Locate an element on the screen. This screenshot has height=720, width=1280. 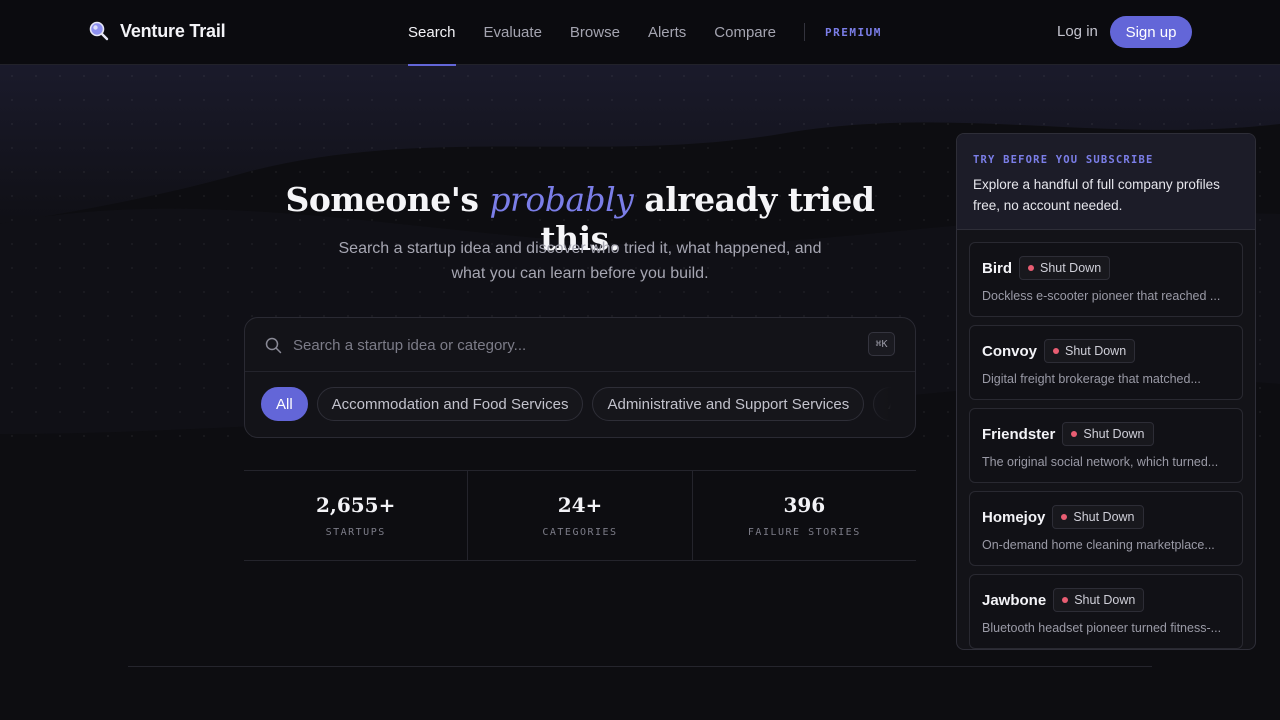
hero-title-before: Someone's is located at coordinates (382, 199).